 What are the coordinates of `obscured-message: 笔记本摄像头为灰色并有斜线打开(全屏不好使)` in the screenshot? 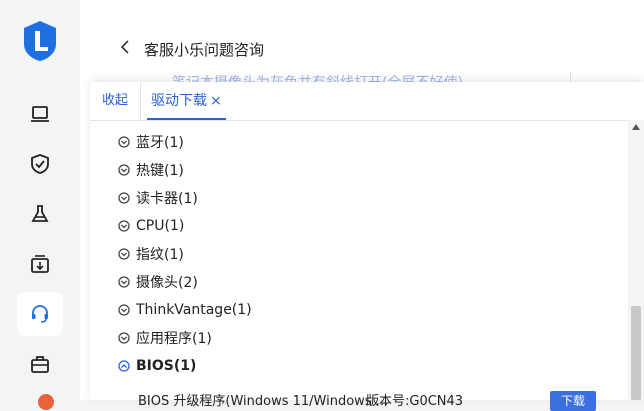 It's located at (322, 77).